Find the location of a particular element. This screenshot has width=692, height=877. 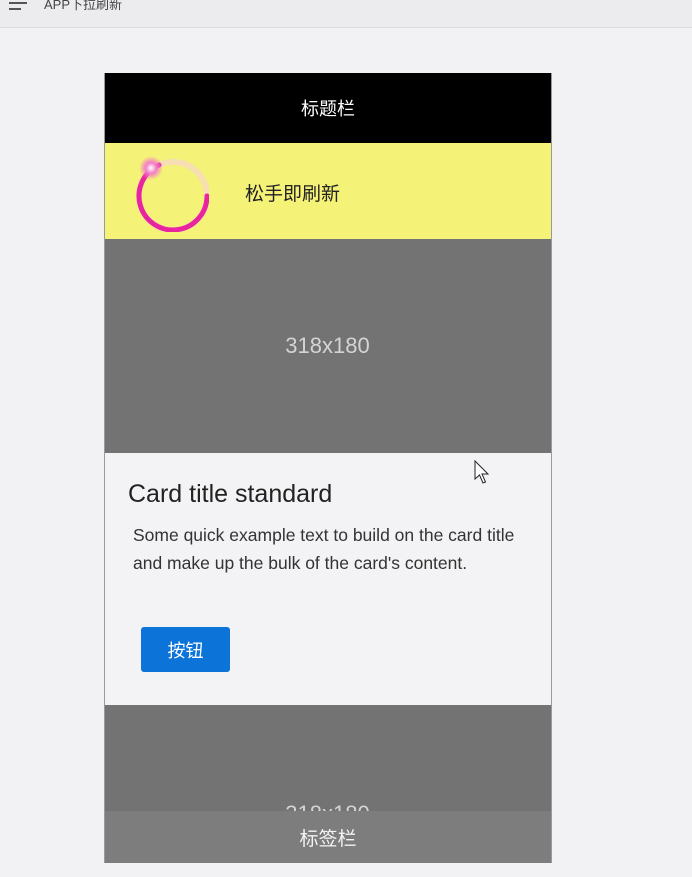

tab-bar: 标签栏 is located at coordinates (328, 837).